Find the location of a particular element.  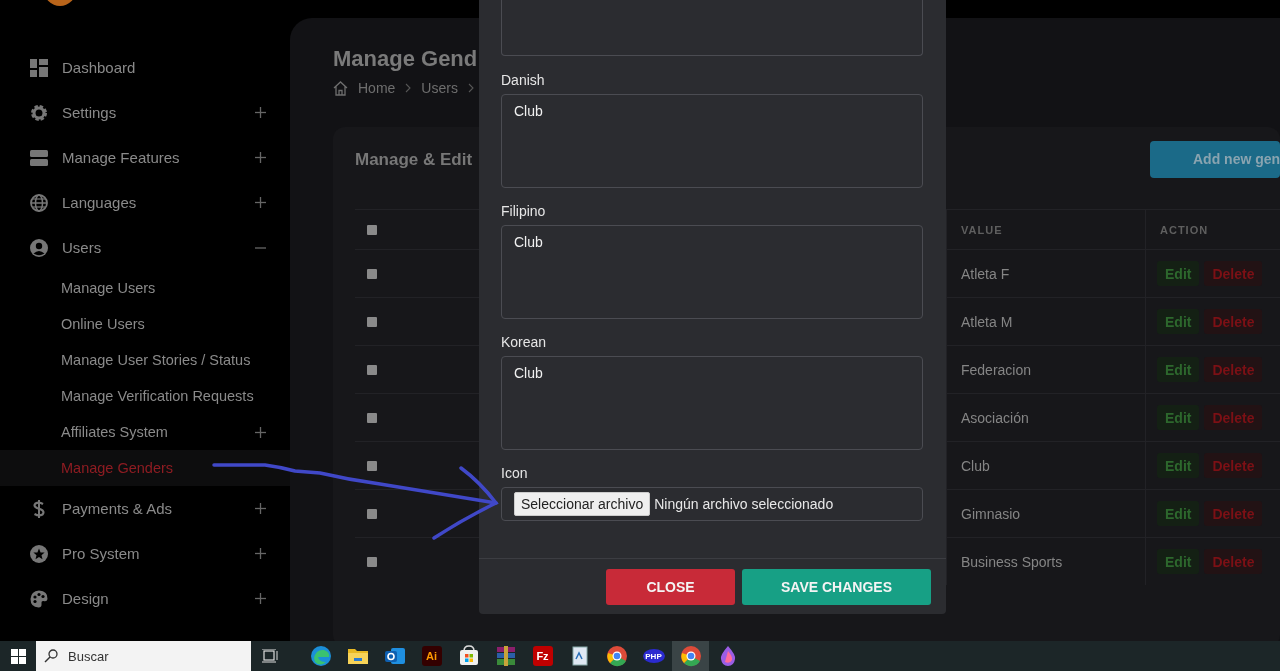

table-cell-text: Atleta M is located at coordinates (986, 321).